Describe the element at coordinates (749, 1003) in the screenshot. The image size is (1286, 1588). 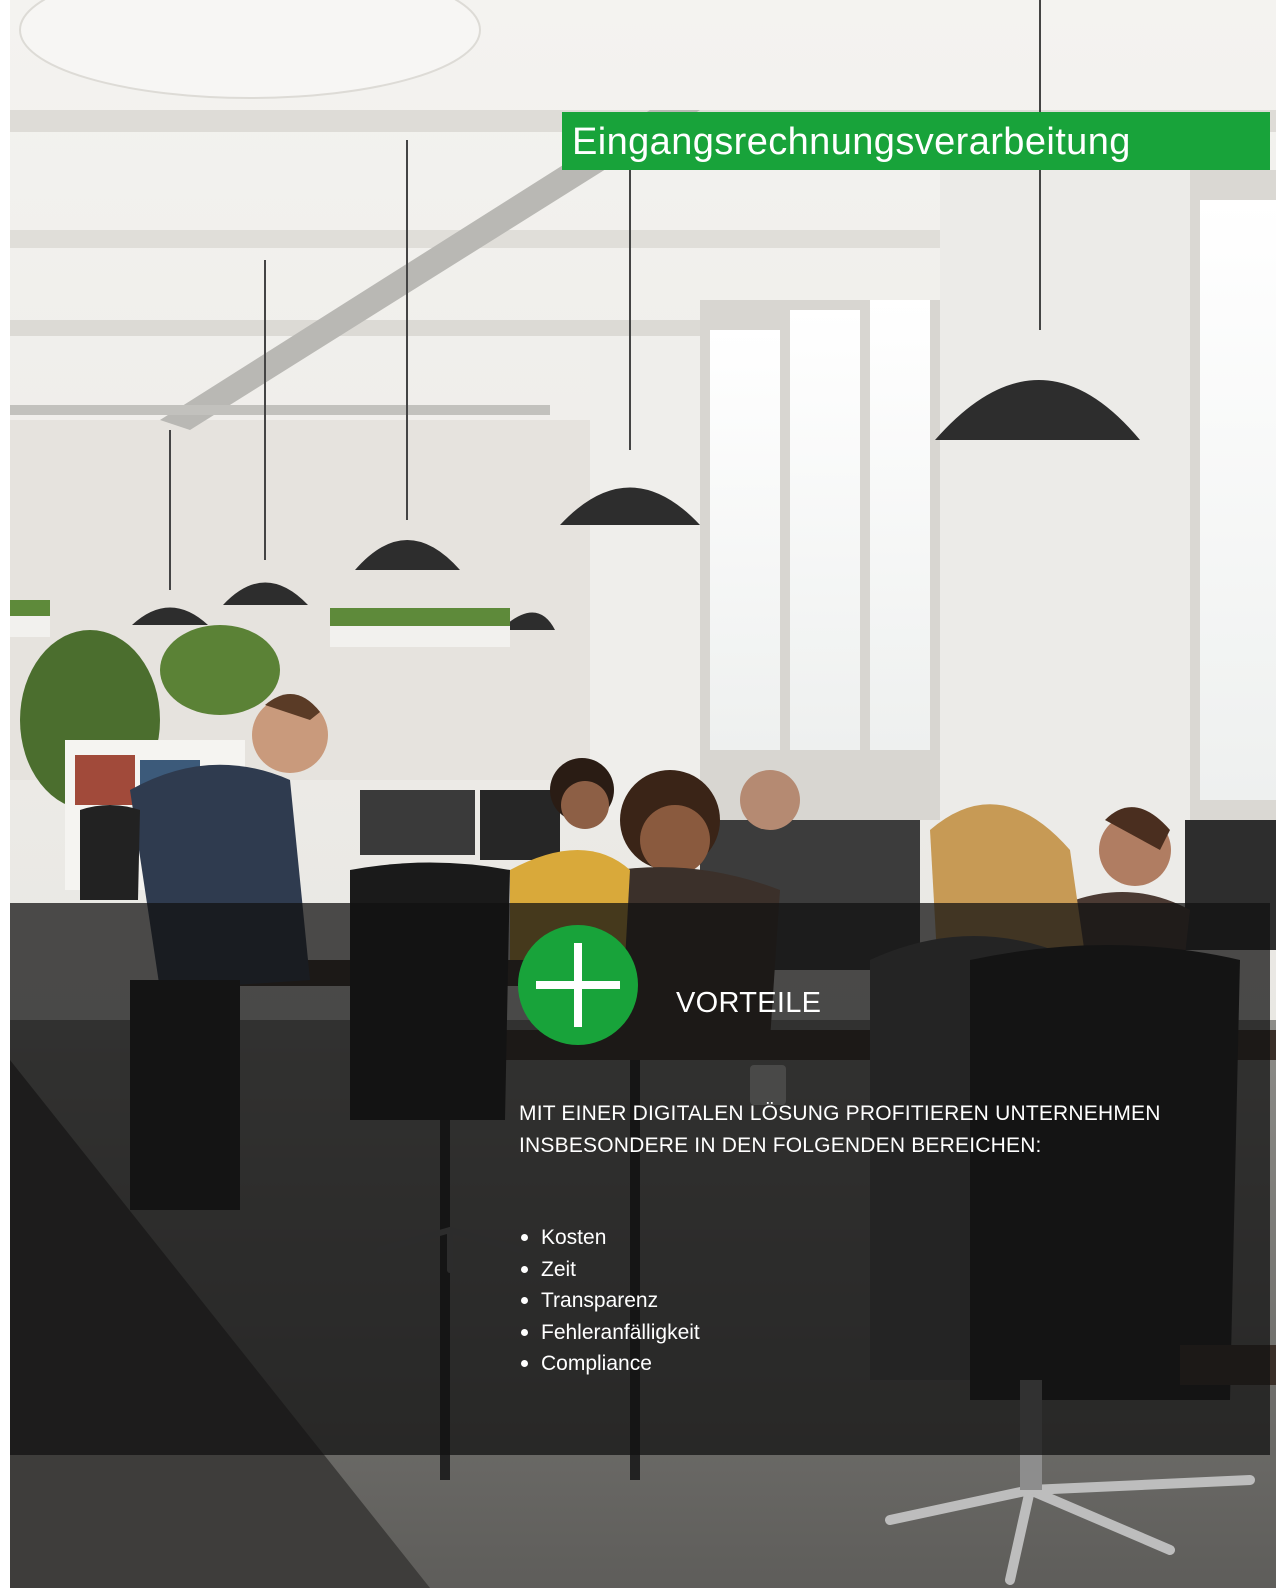
I see `section-heading: VORTEILE` at that location.